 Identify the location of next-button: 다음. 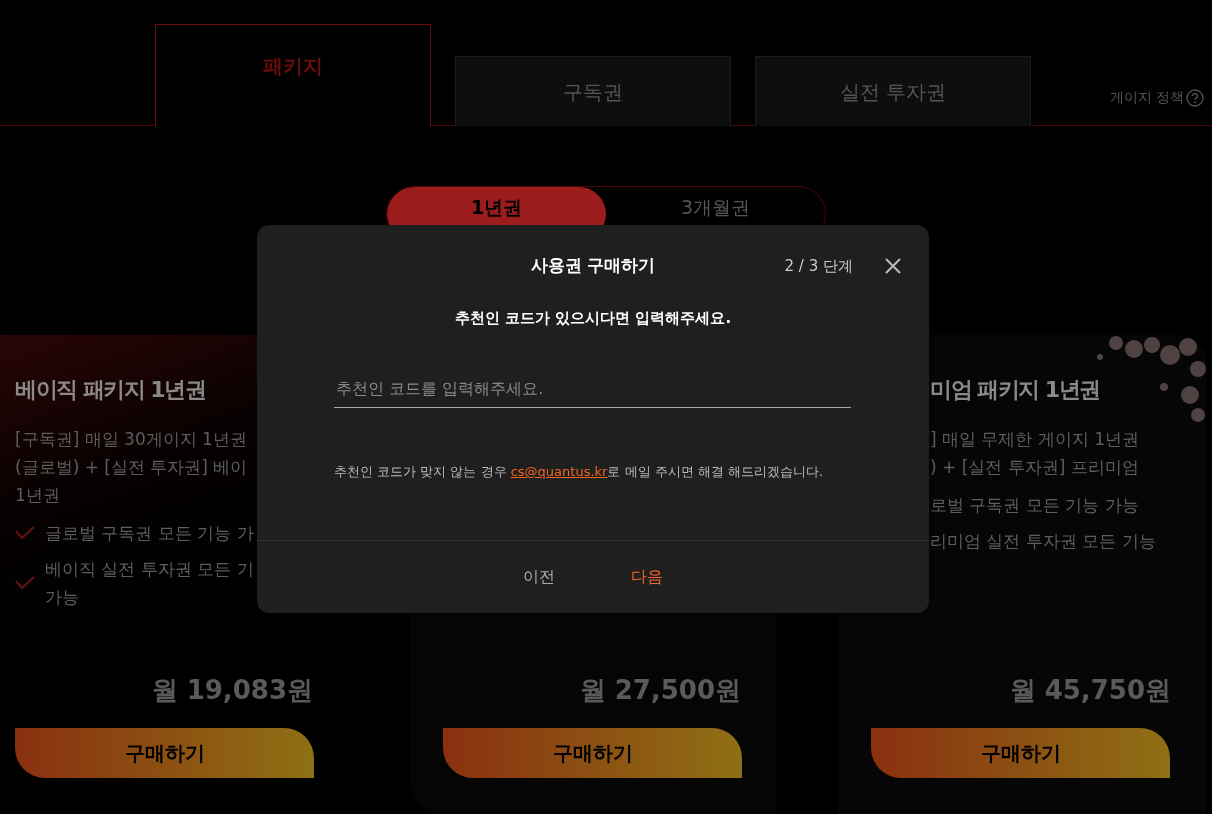
(647, 577).